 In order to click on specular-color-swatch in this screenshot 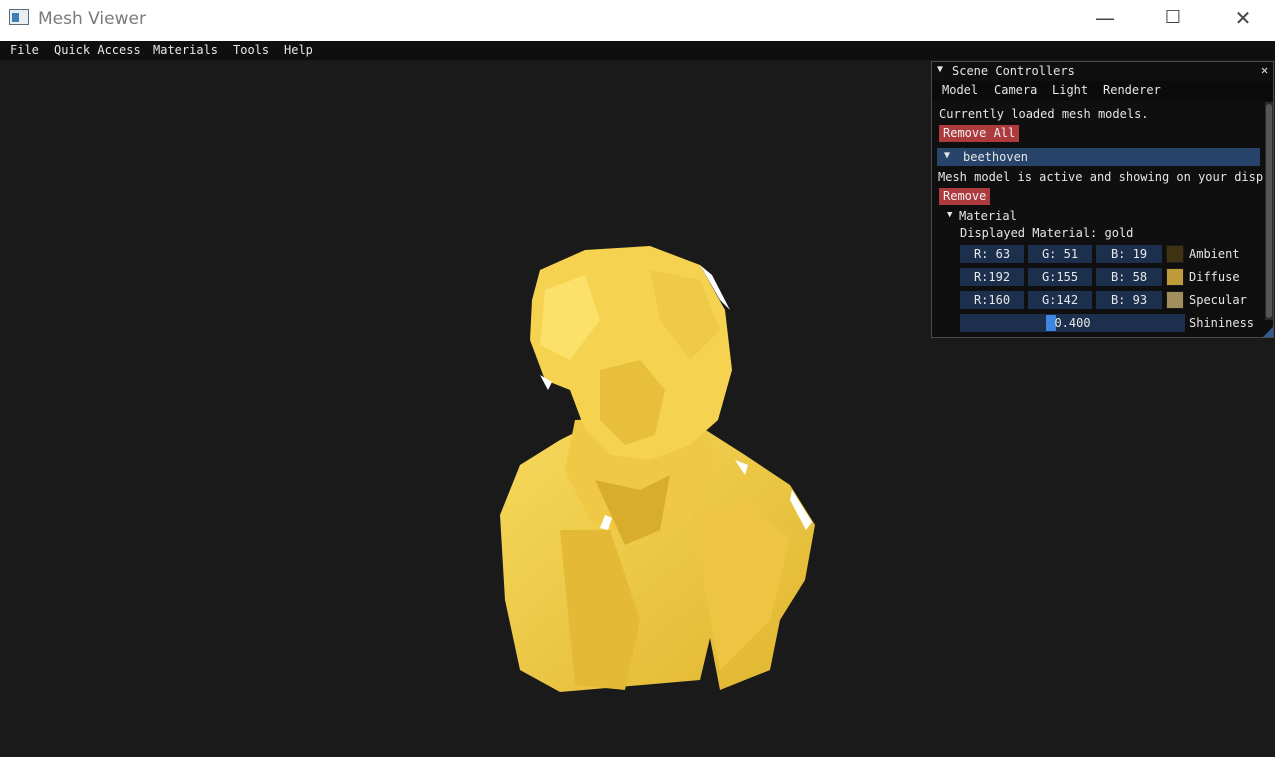, I will do `click(1175, 300)`.